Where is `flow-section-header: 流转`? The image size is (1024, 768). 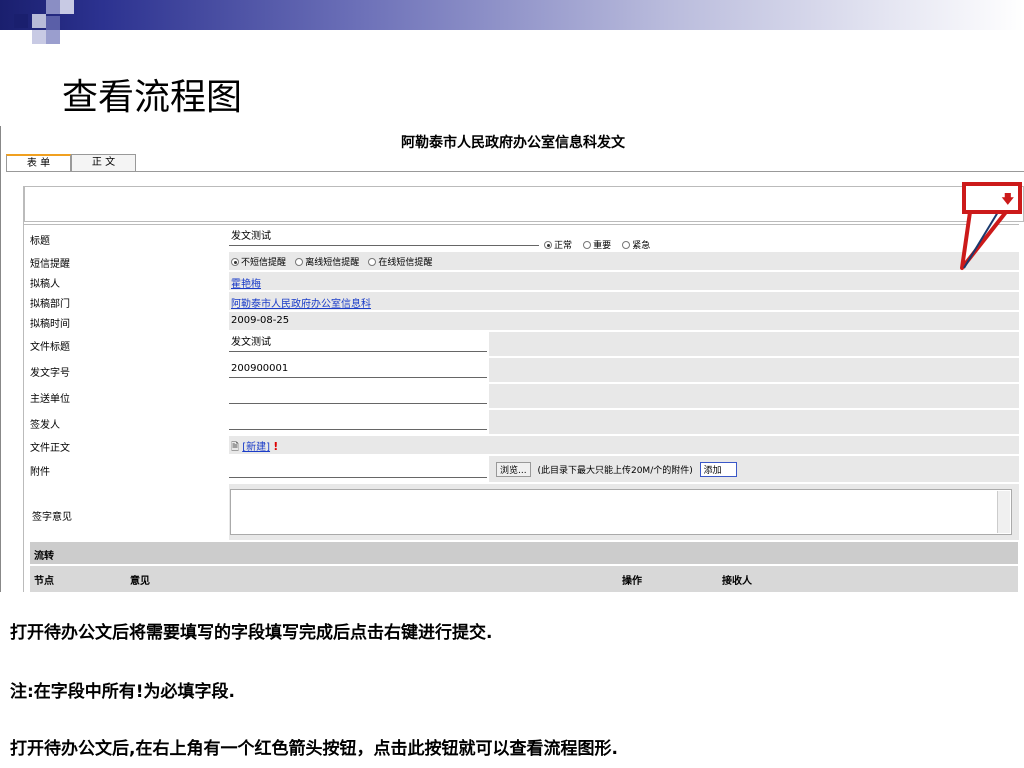
flow-section-header: 流转 is located at coordinates (524, 553).